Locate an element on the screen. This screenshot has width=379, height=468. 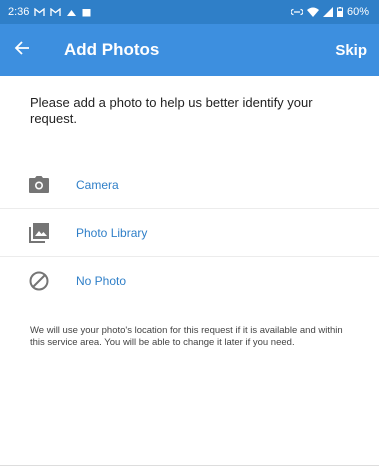
calendar-icon is located at coordinates (86, 12).